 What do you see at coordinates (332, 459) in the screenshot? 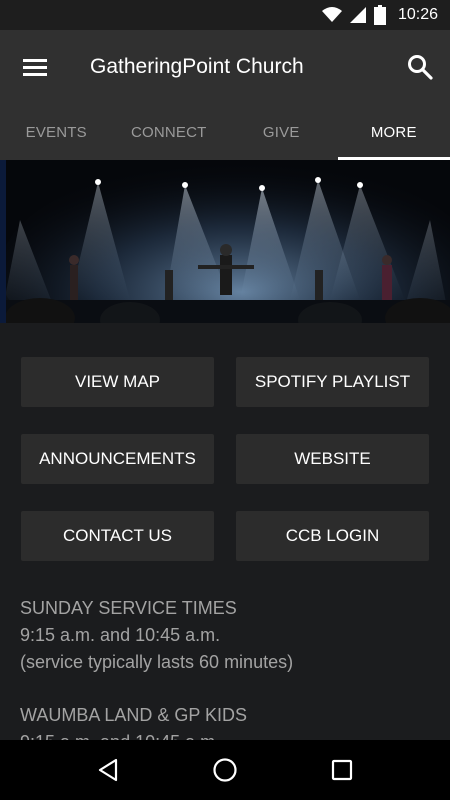
I see `website-button: WEBSITE` at bounding box center [332, 459].